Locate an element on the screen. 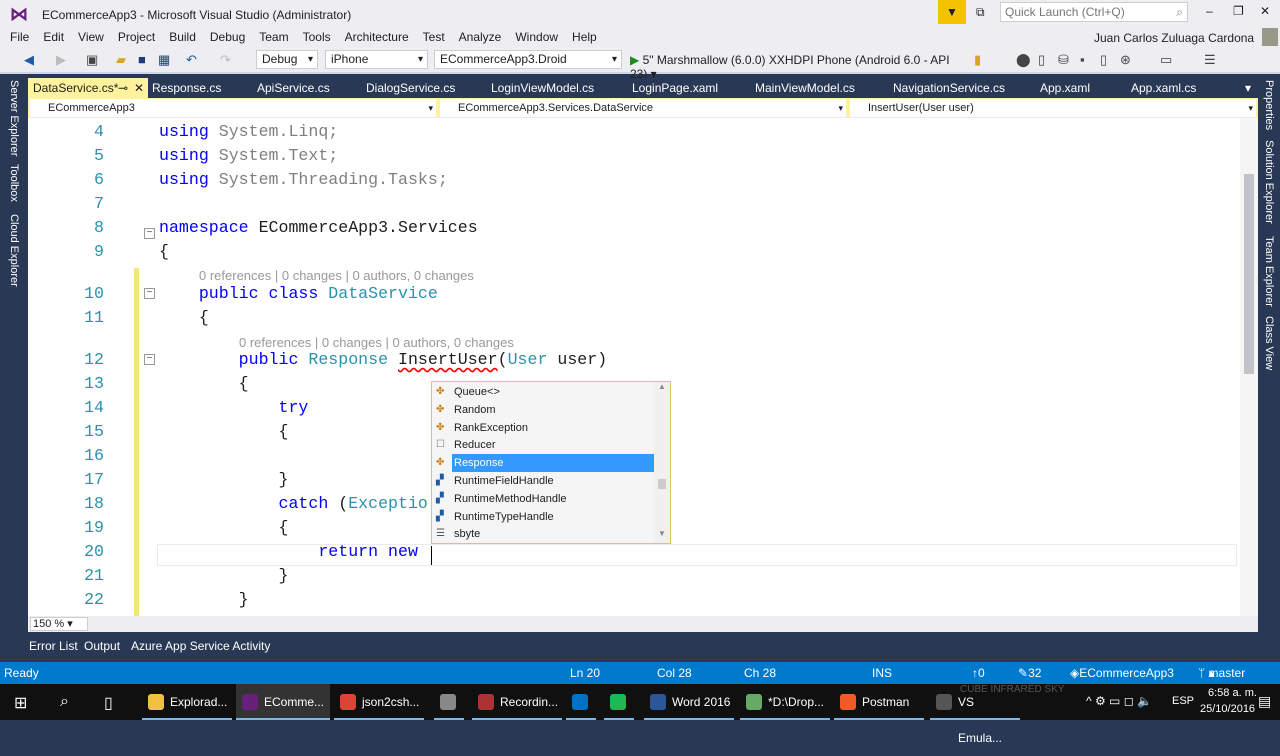  taskbar-app: Word 2016 is located at coordinates (689, 702).